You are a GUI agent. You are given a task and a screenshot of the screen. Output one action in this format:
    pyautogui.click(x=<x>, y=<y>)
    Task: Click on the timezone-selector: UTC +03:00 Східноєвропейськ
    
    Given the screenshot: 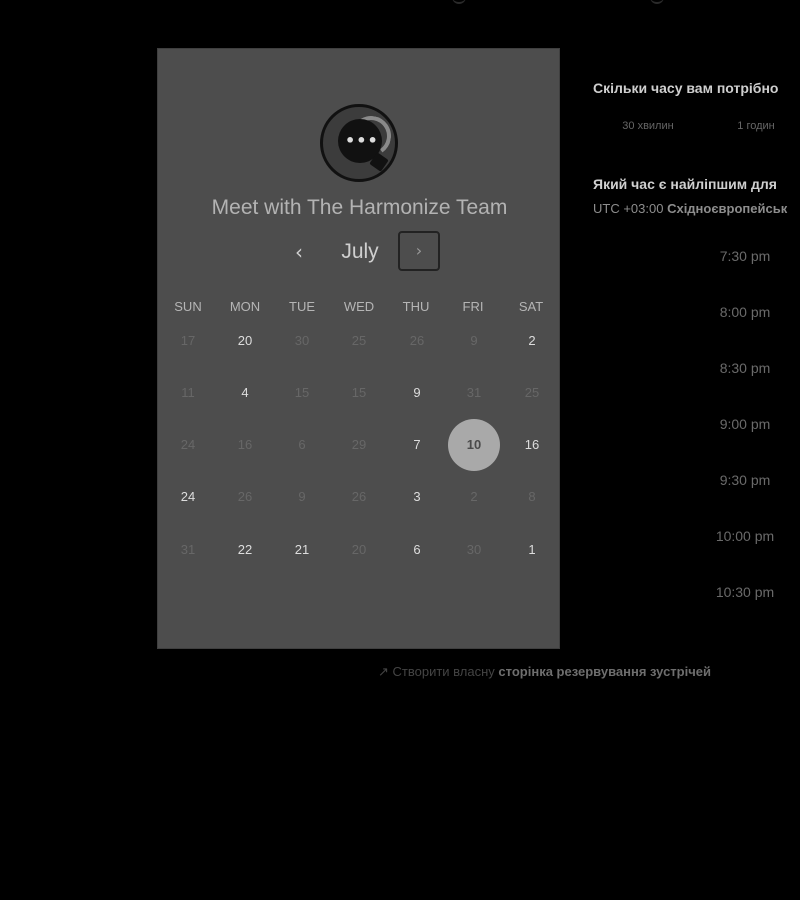 What is the action you would take?
    pyautogui.click(x=690, y=208)
    